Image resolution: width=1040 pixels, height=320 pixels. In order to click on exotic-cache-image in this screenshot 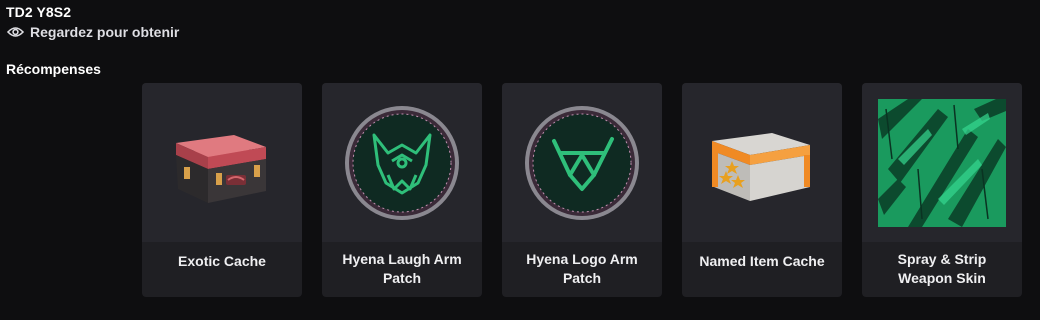, I will do `click(222, 162)`.